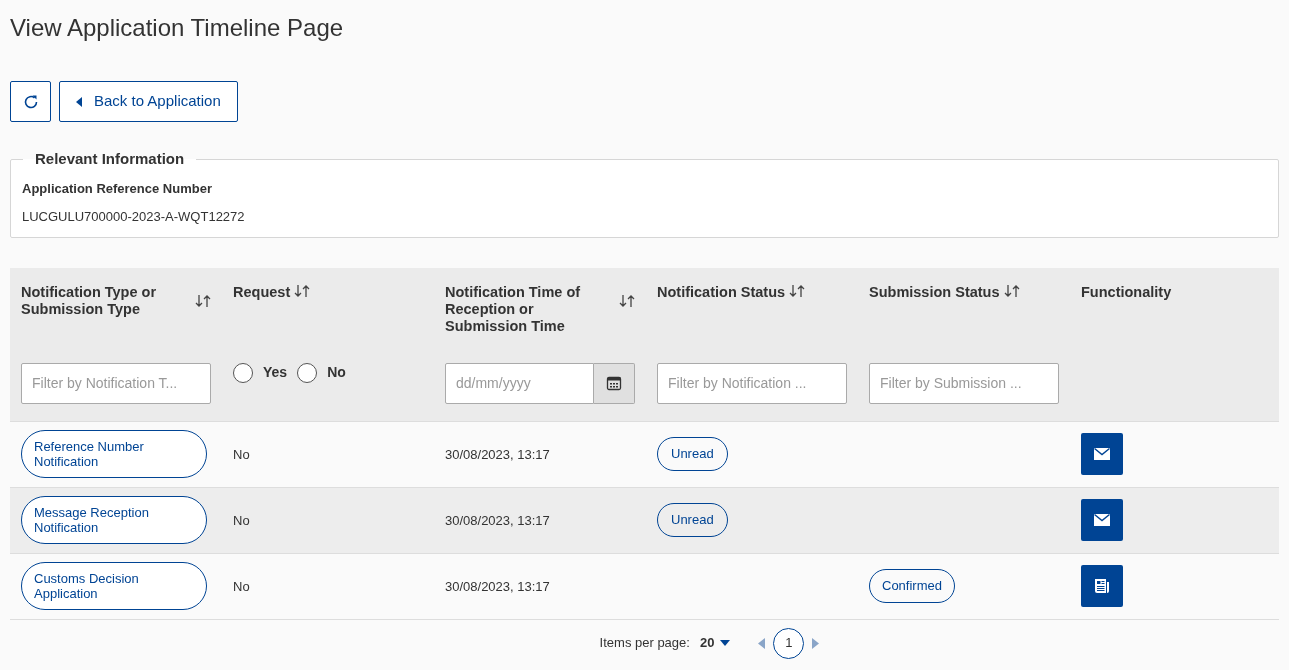  What do you see at coordinates (117, 188) in the screenshot?
I see `field-label: Application Reference Number` at bounding box center [117, 188].